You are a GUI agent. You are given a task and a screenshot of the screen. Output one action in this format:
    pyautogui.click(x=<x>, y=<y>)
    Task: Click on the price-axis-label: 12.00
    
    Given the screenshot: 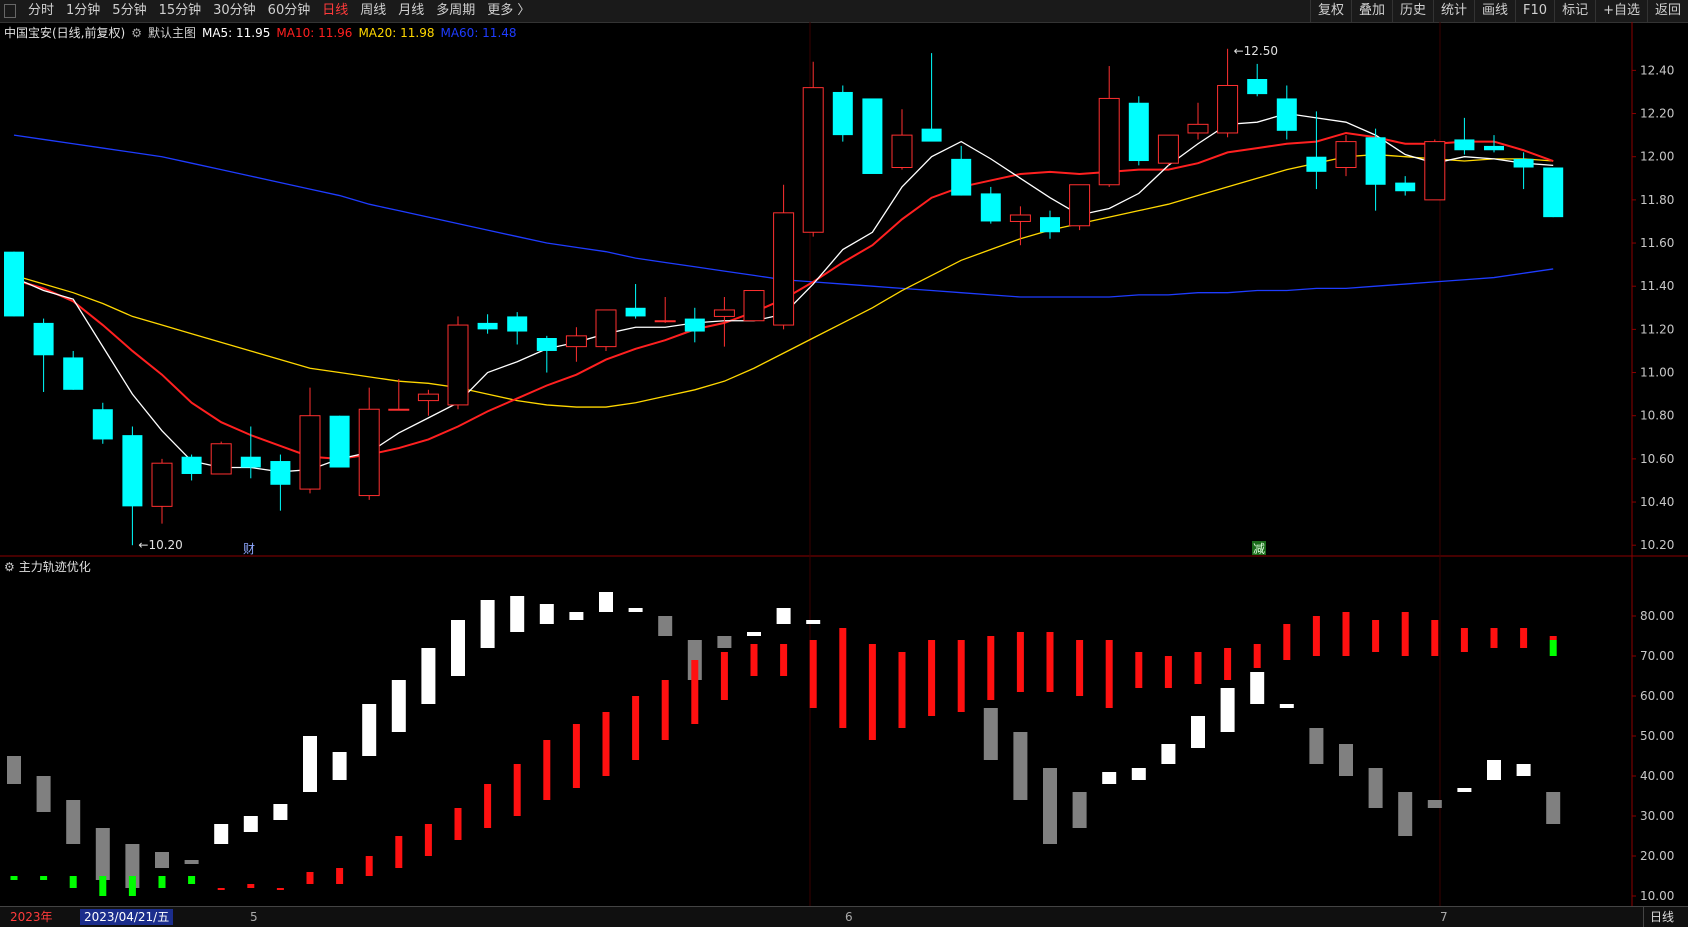 What is the action you would take?
    pyautogui.click(x=1657, y=157)
    